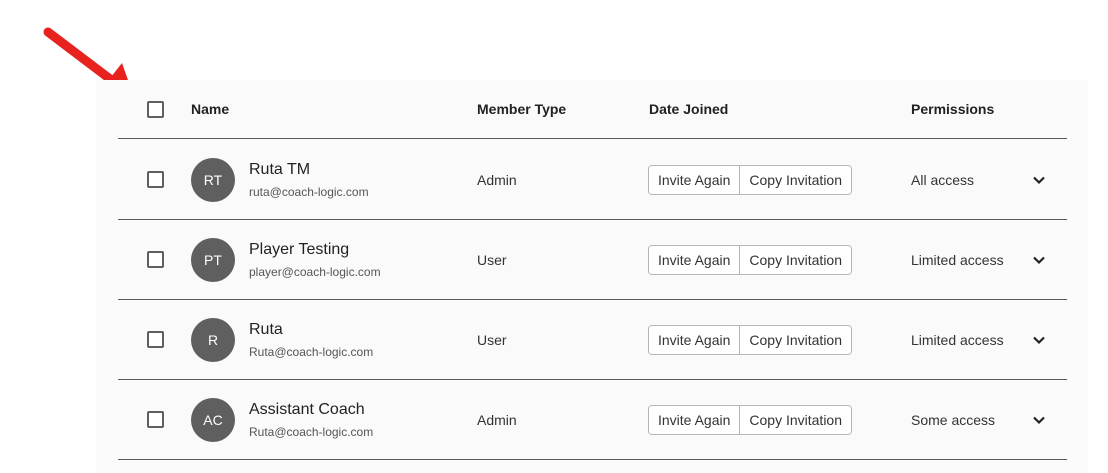 The width and height of the screenshot is (1108, 473). I want to click on avatar-initials: R, so click(213, 339).